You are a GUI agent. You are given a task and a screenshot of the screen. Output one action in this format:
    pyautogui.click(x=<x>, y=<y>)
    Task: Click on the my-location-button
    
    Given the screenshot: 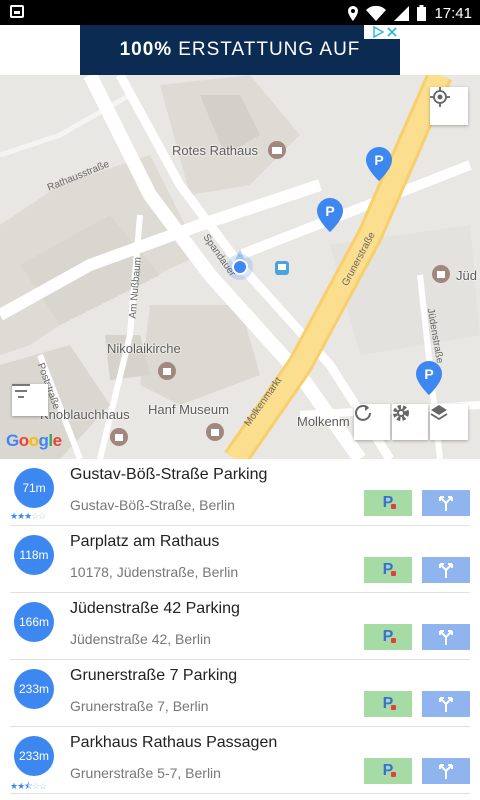 What is the action you would take?
    pyautogui.click(x=449, y=106)
    